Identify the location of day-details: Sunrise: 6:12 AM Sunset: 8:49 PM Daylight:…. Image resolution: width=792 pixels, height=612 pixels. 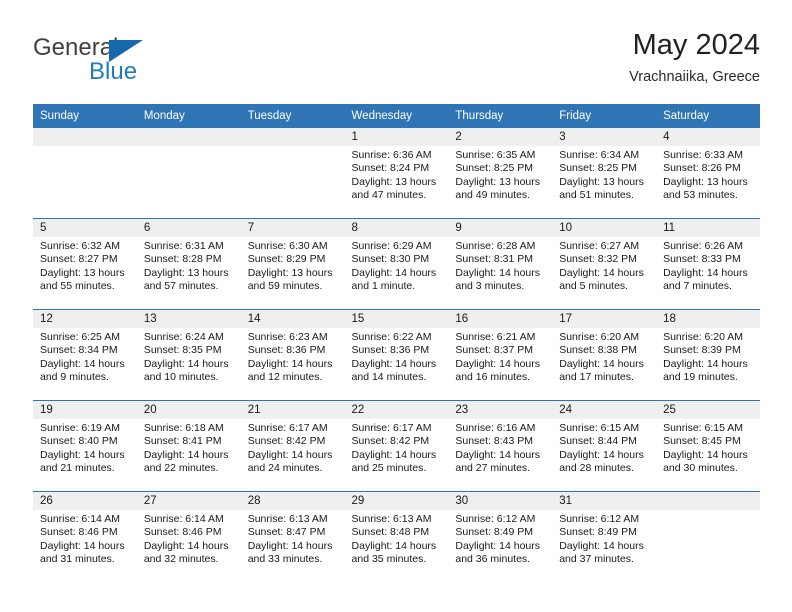
(604, 538).